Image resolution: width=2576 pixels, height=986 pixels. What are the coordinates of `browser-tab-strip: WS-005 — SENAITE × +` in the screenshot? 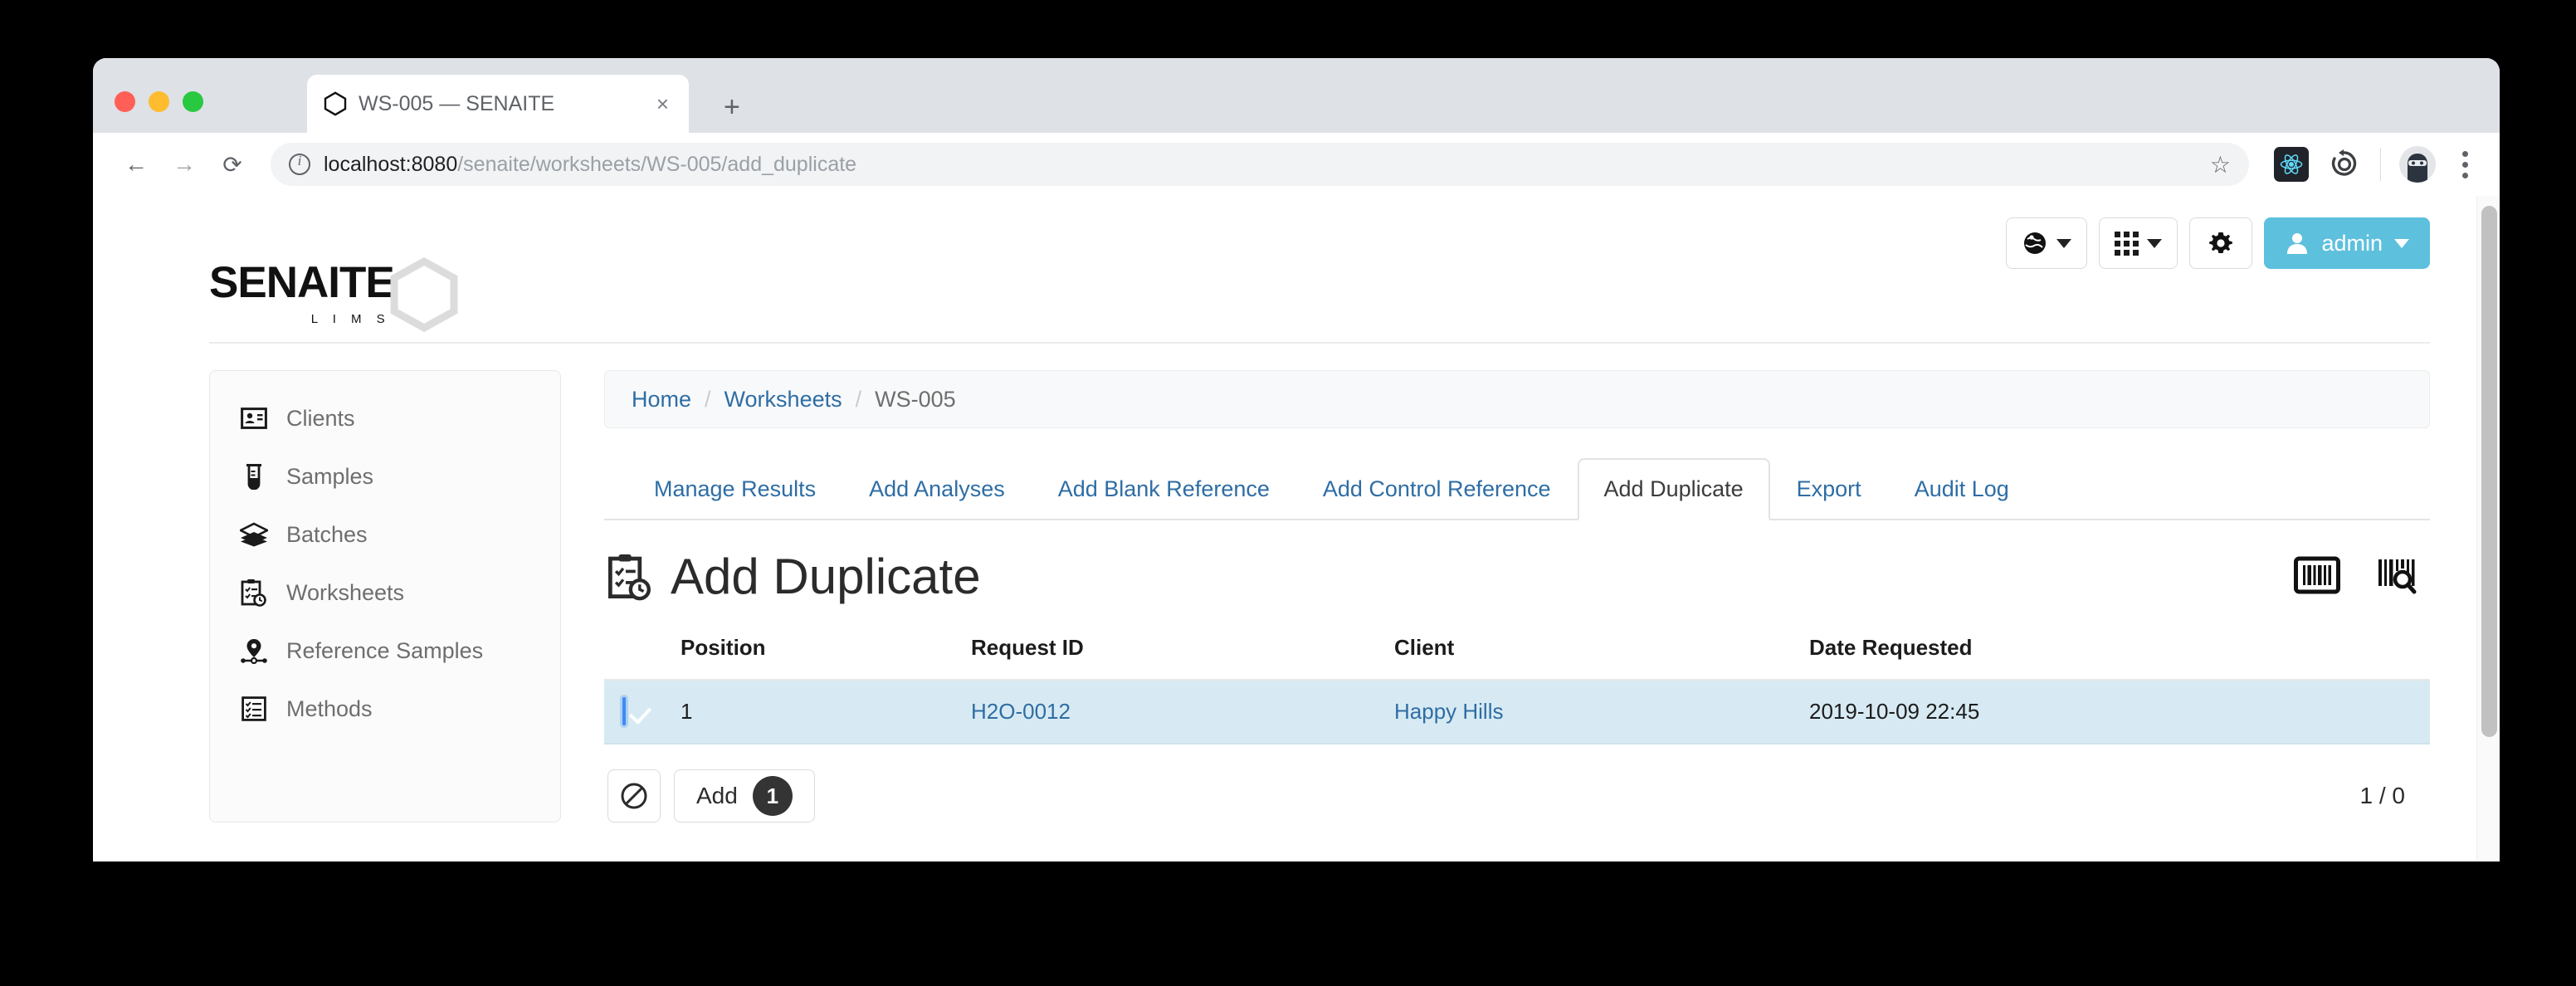 It's located at (1296, 95).